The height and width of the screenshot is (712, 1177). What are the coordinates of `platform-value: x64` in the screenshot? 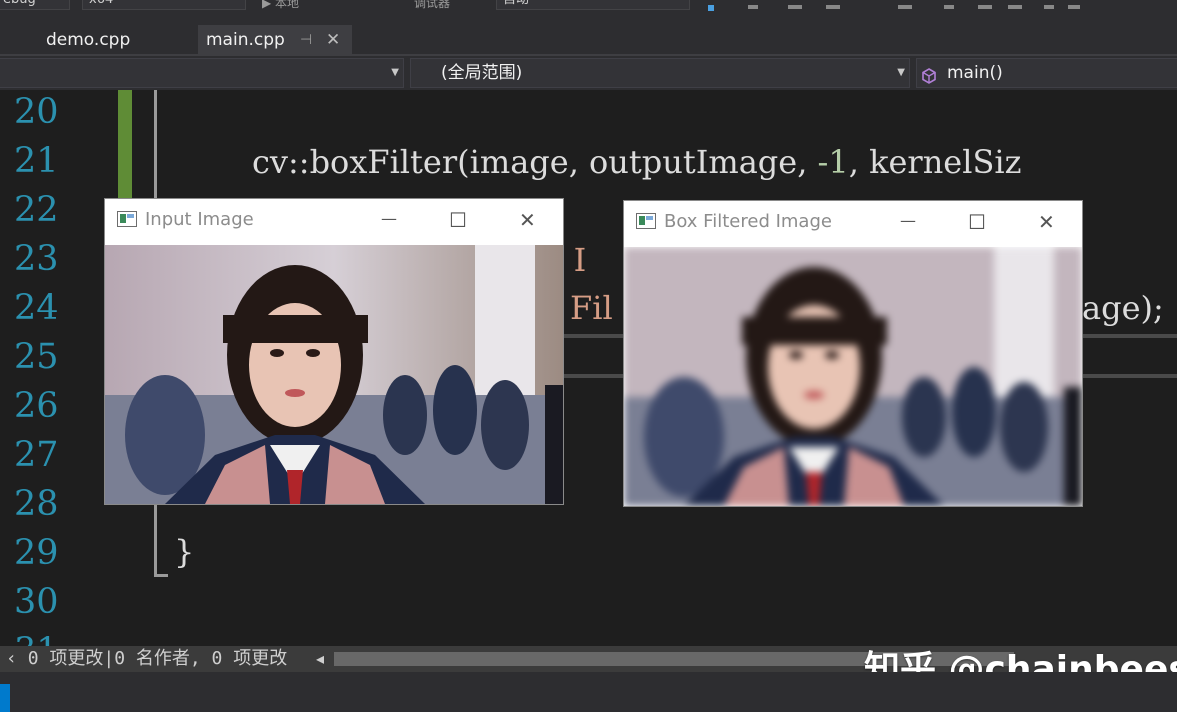 It's located at (101, 3).